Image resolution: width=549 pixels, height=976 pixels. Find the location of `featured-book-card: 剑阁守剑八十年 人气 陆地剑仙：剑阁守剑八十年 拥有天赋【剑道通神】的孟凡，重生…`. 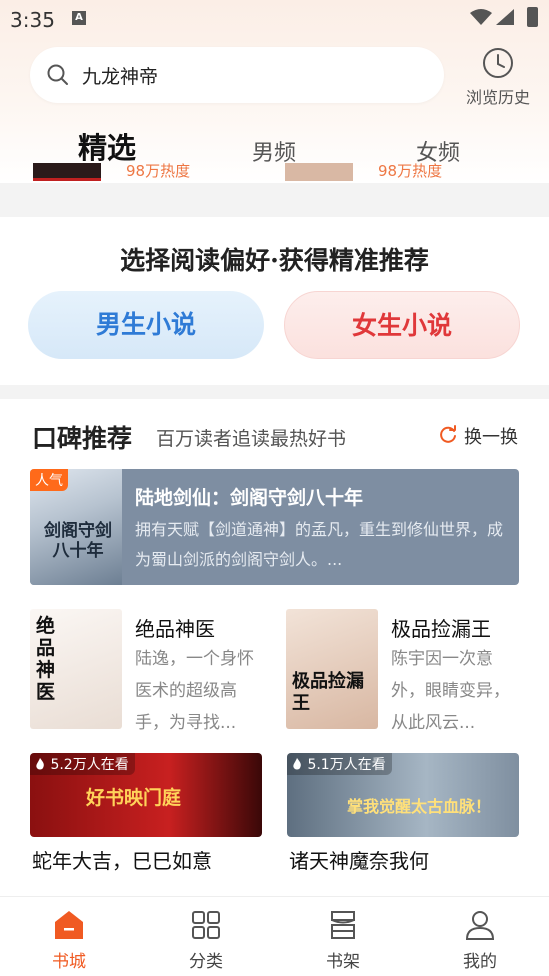

featured-book-card: 剑阁守剑八十年 人气 陆地剑仙：剑阁守剑八十年 拥有天赋【剑道通神】的孟凡，重生… is located at coordinates (274, 527).